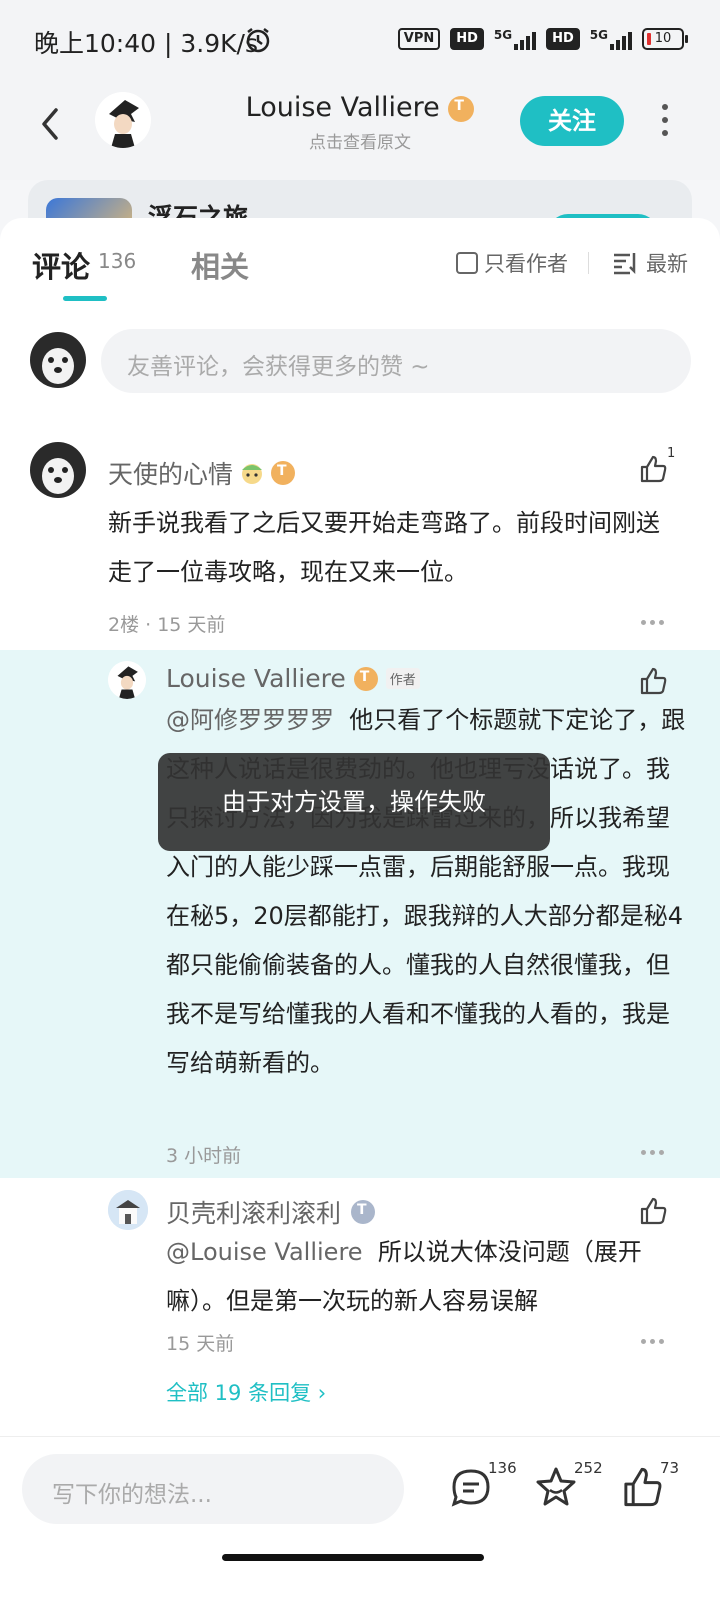 The width and height of the screenshot is (720, 1601). I want to click on status-time: 晚上10:40 | 3.9K/s, so click(146, 43).